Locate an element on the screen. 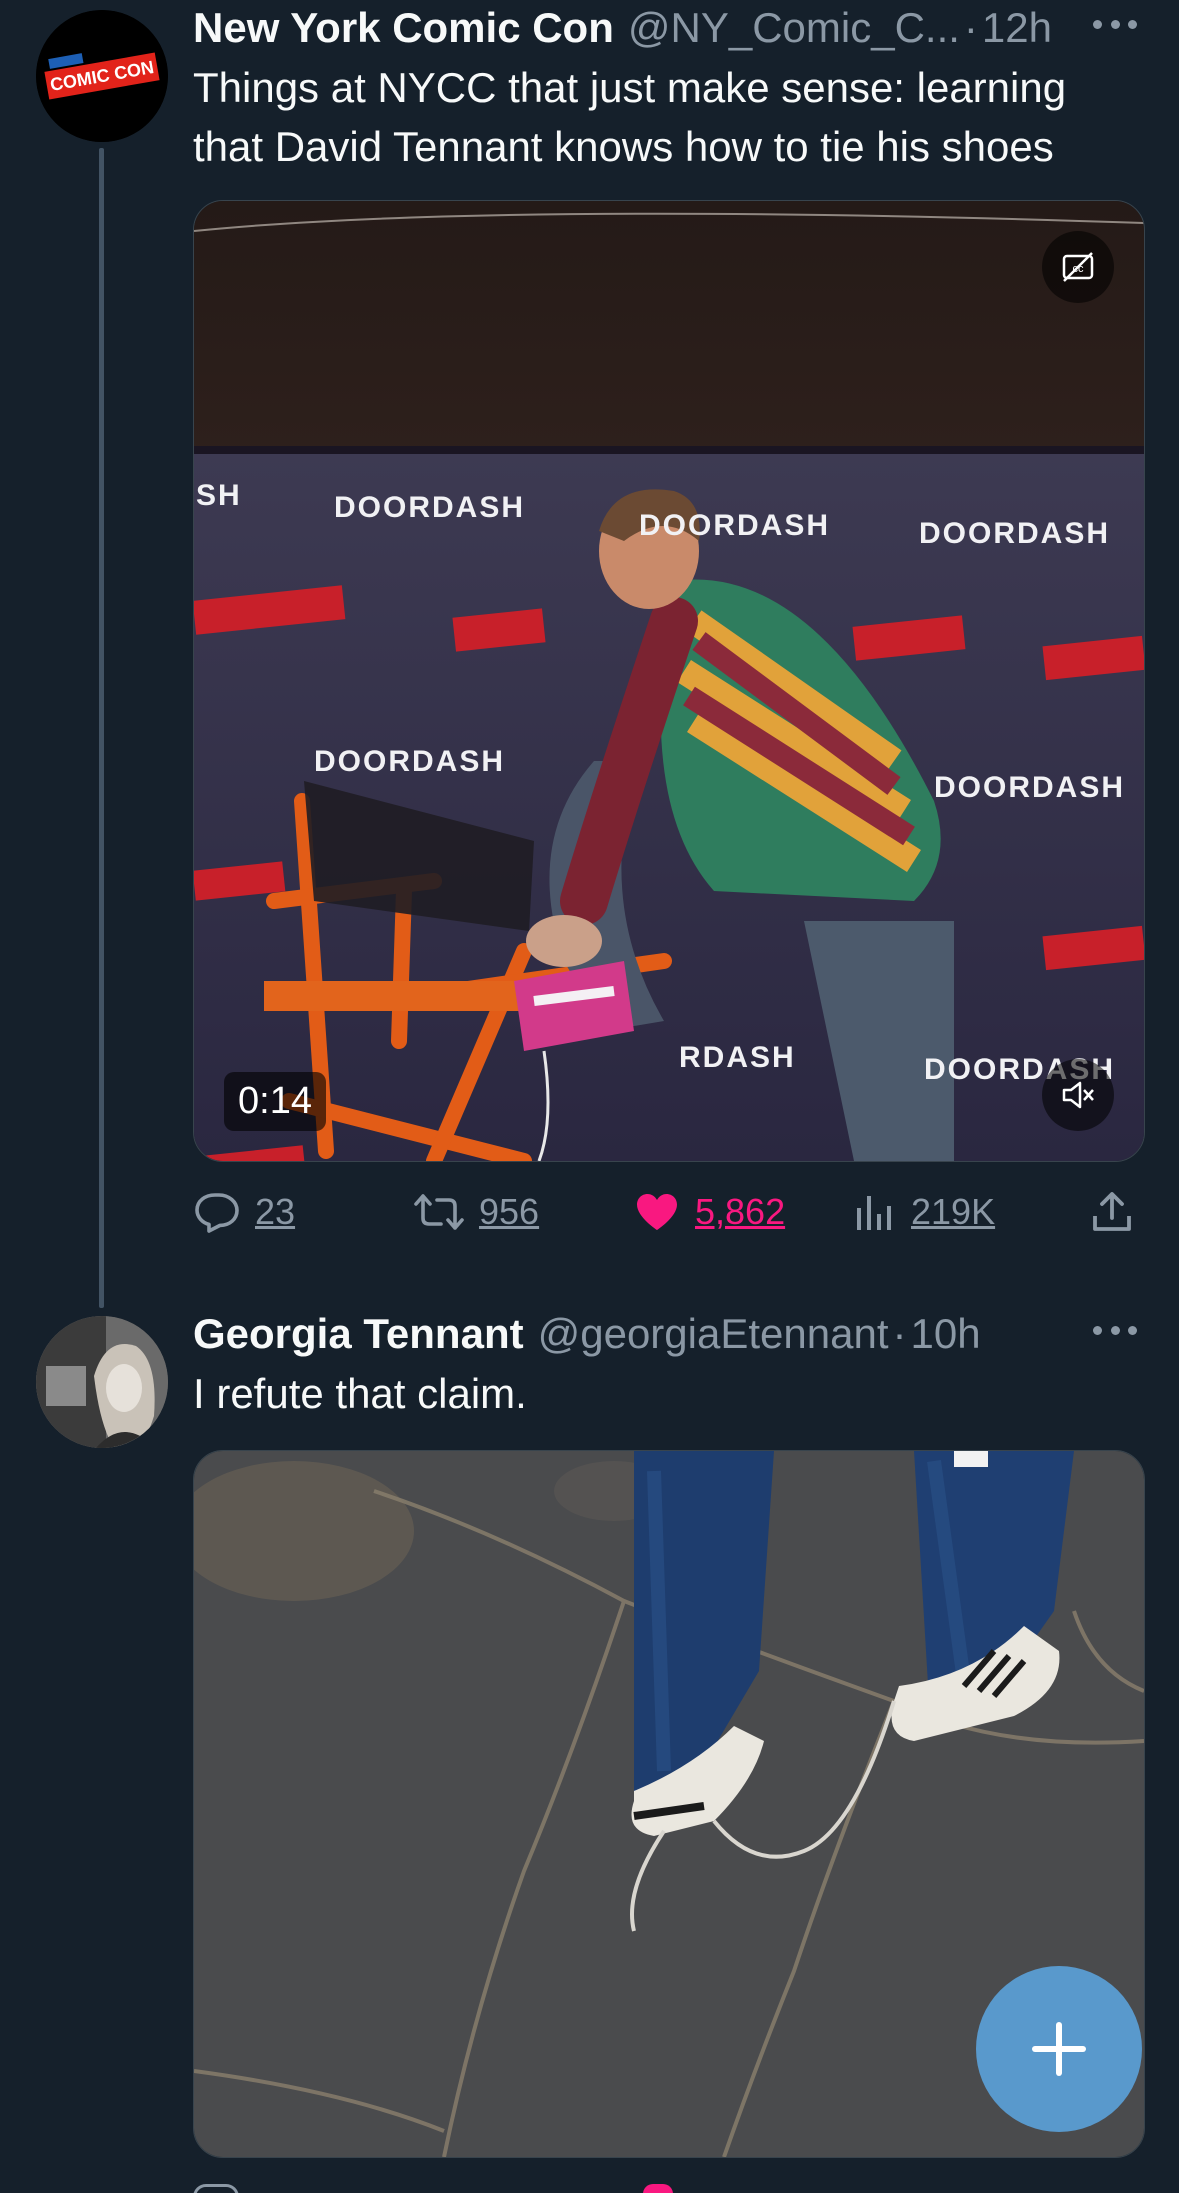 The image size is (1179, 2193). next-action-row-peek is located at coordinates (668, 2186).